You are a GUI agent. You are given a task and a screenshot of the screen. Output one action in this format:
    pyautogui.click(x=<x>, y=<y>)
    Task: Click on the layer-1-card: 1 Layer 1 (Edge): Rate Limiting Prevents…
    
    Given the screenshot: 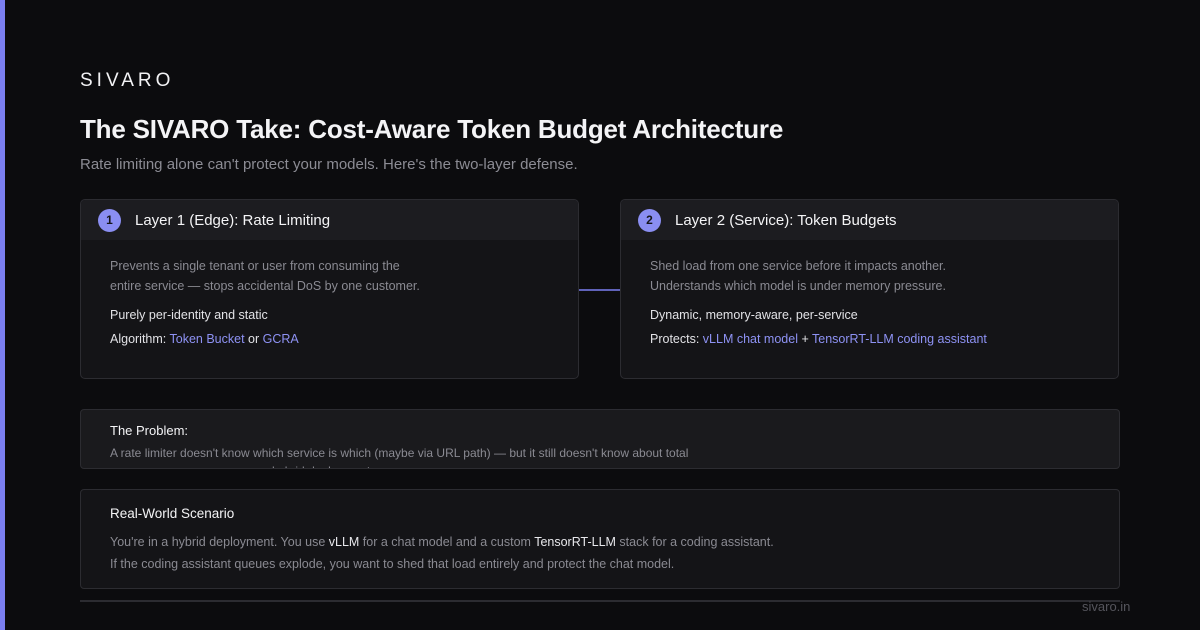 What is the action you would take?
    pyautogui.click(x=329, y=289)
    